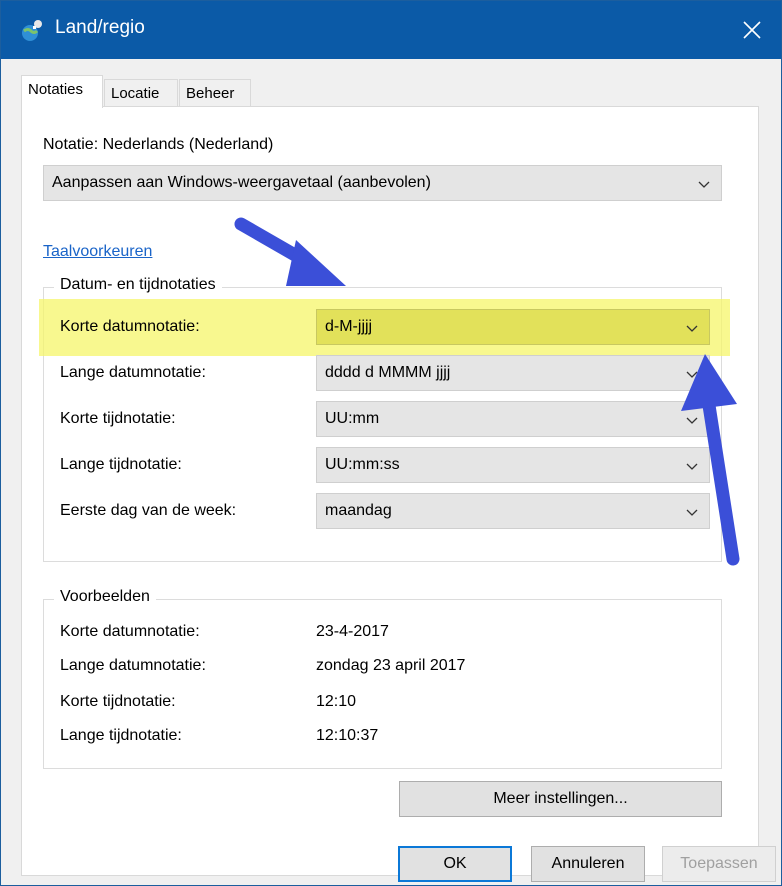 The width and height of the screenshot is (782, 886). Describe the element at coordinates (719, 864) in the screenshot. I see `apply-button: Toepassen` at that location.